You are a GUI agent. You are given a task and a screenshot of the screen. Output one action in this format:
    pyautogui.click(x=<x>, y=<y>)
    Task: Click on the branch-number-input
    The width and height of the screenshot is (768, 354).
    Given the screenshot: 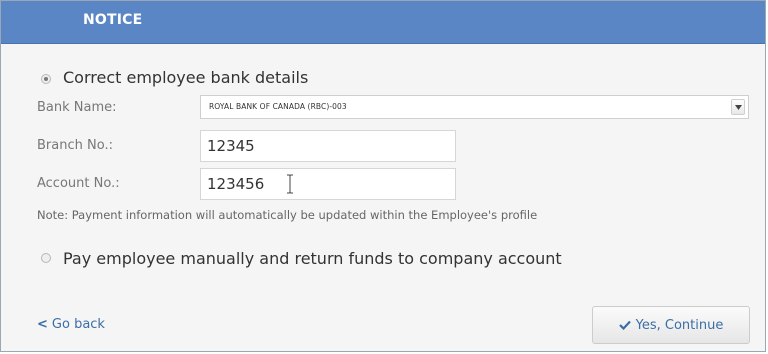 What is the action you would take?
    pyautogui.click(x=328, y=146)
    